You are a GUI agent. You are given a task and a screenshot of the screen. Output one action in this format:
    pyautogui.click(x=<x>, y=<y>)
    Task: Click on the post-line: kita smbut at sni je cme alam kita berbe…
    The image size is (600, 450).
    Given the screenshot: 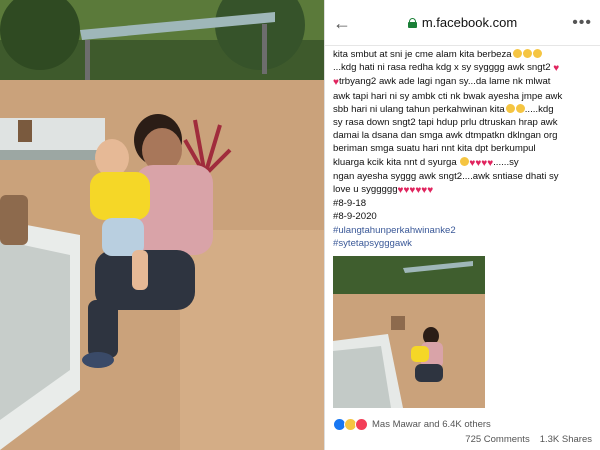 What is the action you would take?
    pyautogui.click(x=462, y=54)
    